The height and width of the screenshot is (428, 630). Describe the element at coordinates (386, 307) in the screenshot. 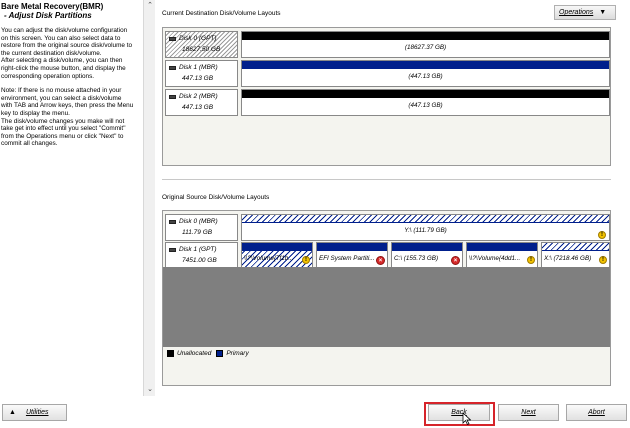

I see `empty-layout-area` at that location.